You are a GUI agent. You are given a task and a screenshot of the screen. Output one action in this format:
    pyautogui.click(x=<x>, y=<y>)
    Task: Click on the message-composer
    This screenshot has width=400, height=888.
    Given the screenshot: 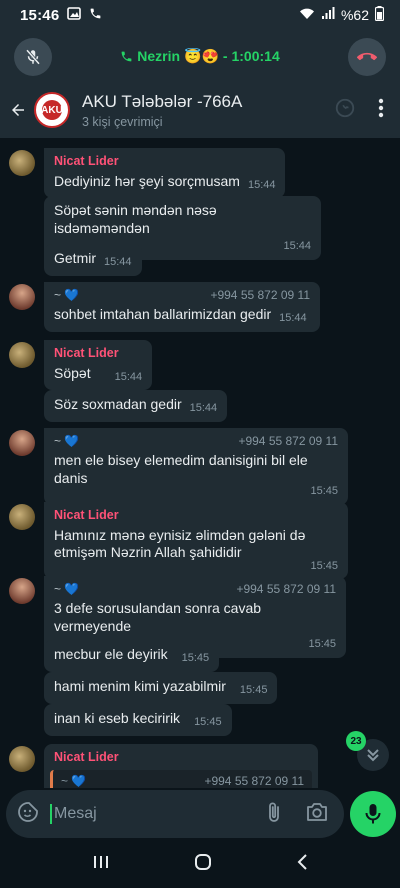 What is the action you would take?
    pyautogui.click(x=175, y=814)
    